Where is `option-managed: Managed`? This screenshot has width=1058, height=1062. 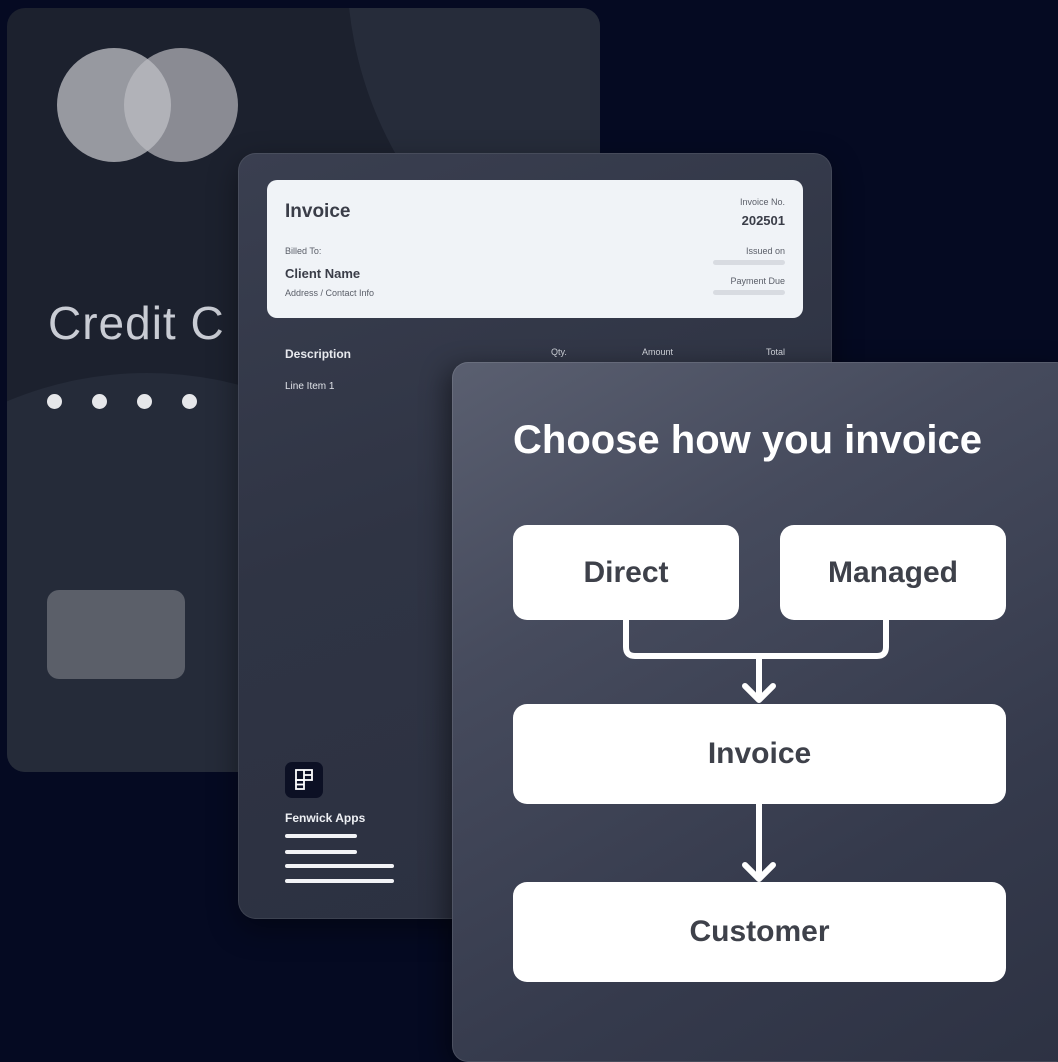
option-managed: Managed is located at coordinates (893, 572).